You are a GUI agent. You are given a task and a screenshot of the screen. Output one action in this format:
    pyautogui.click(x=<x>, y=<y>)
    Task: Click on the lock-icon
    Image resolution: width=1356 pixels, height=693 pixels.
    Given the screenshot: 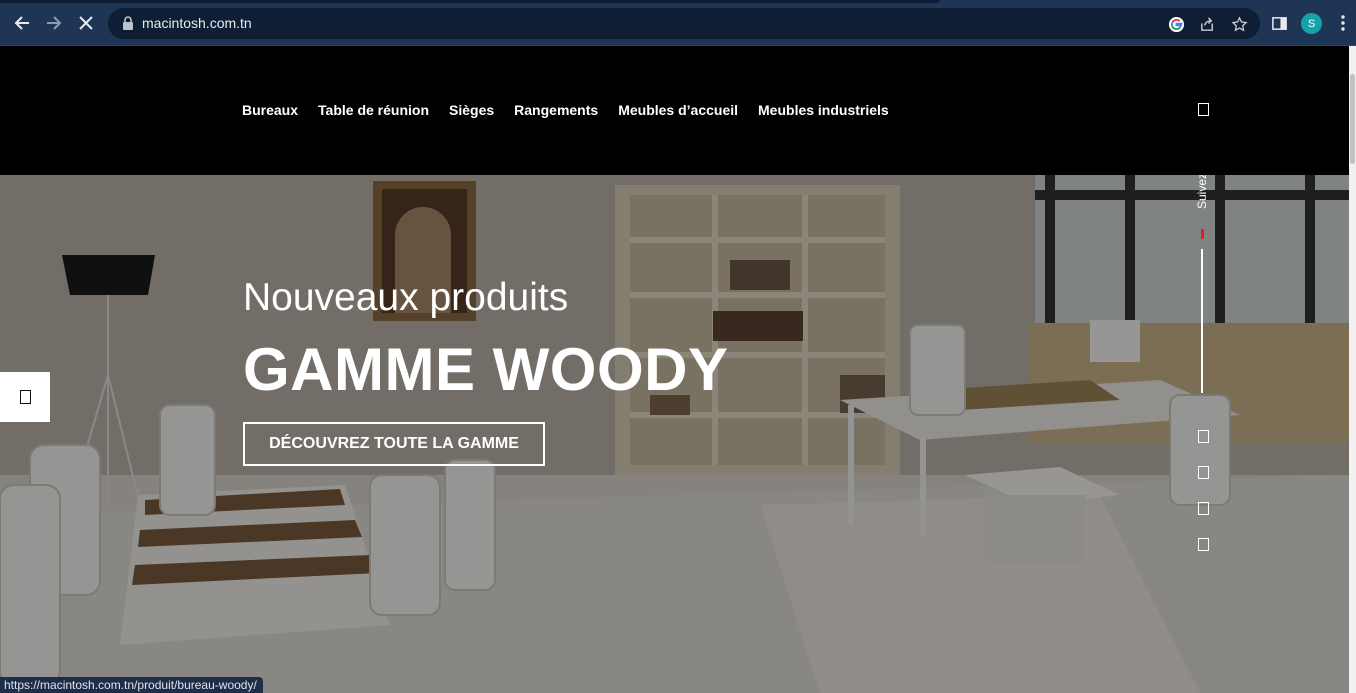 What is the action you would take?
    pyautogui.click(x=128, y=23)
    